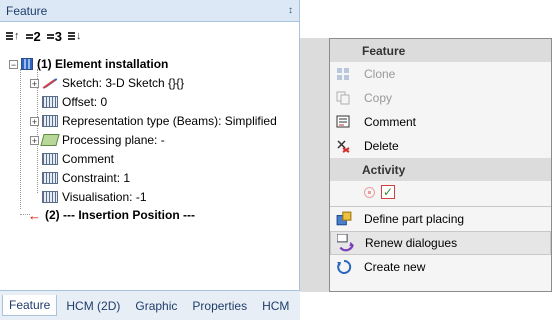 The image size is (560, 320). Describe the element at coordinates (440, 50) in the screenshot. I see `menu-section-feature: Feature` at that location.